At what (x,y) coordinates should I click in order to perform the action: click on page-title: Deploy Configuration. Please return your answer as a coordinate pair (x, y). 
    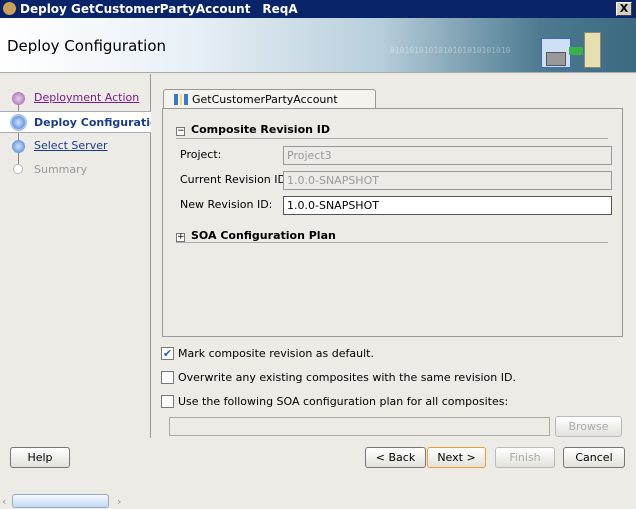
    Looking at the image, I should click on (87, 46).